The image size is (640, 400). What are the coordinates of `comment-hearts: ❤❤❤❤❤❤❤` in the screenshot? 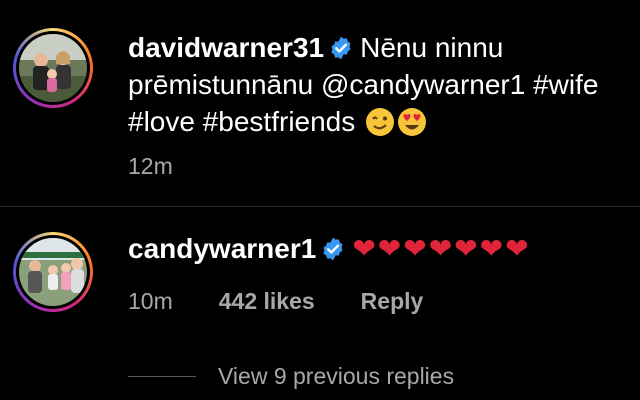 It's located at (441, 248).